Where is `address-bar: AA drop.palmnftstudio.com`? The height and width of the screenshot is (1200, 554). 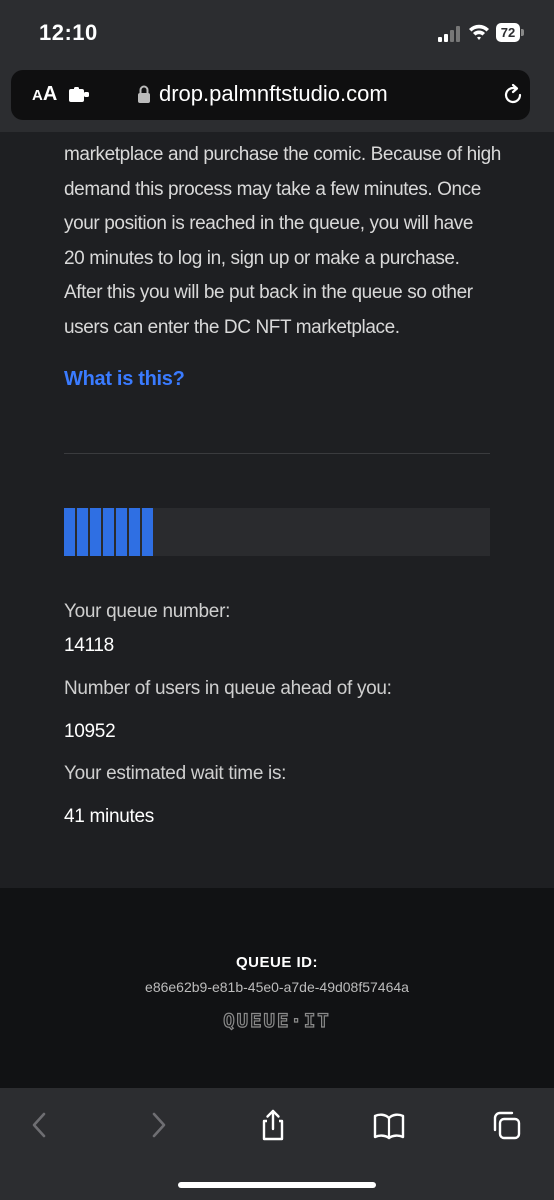 address-bar: AA drop.palmnftstudio.com is located at coordinates (270, 95).